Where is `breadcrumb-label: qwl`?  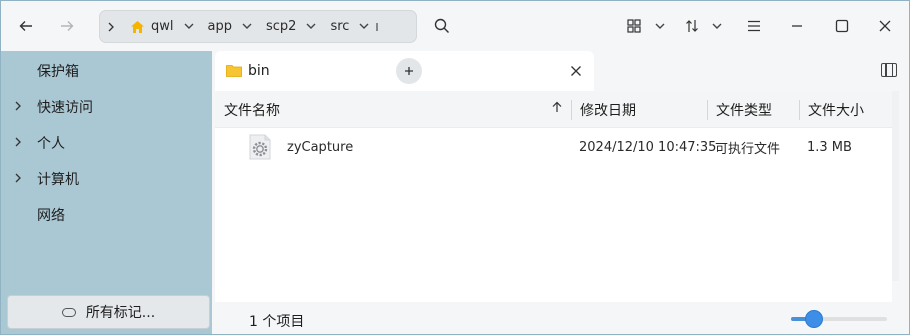
breadcrumb-label: qwl is located at coordinates (162, 26).